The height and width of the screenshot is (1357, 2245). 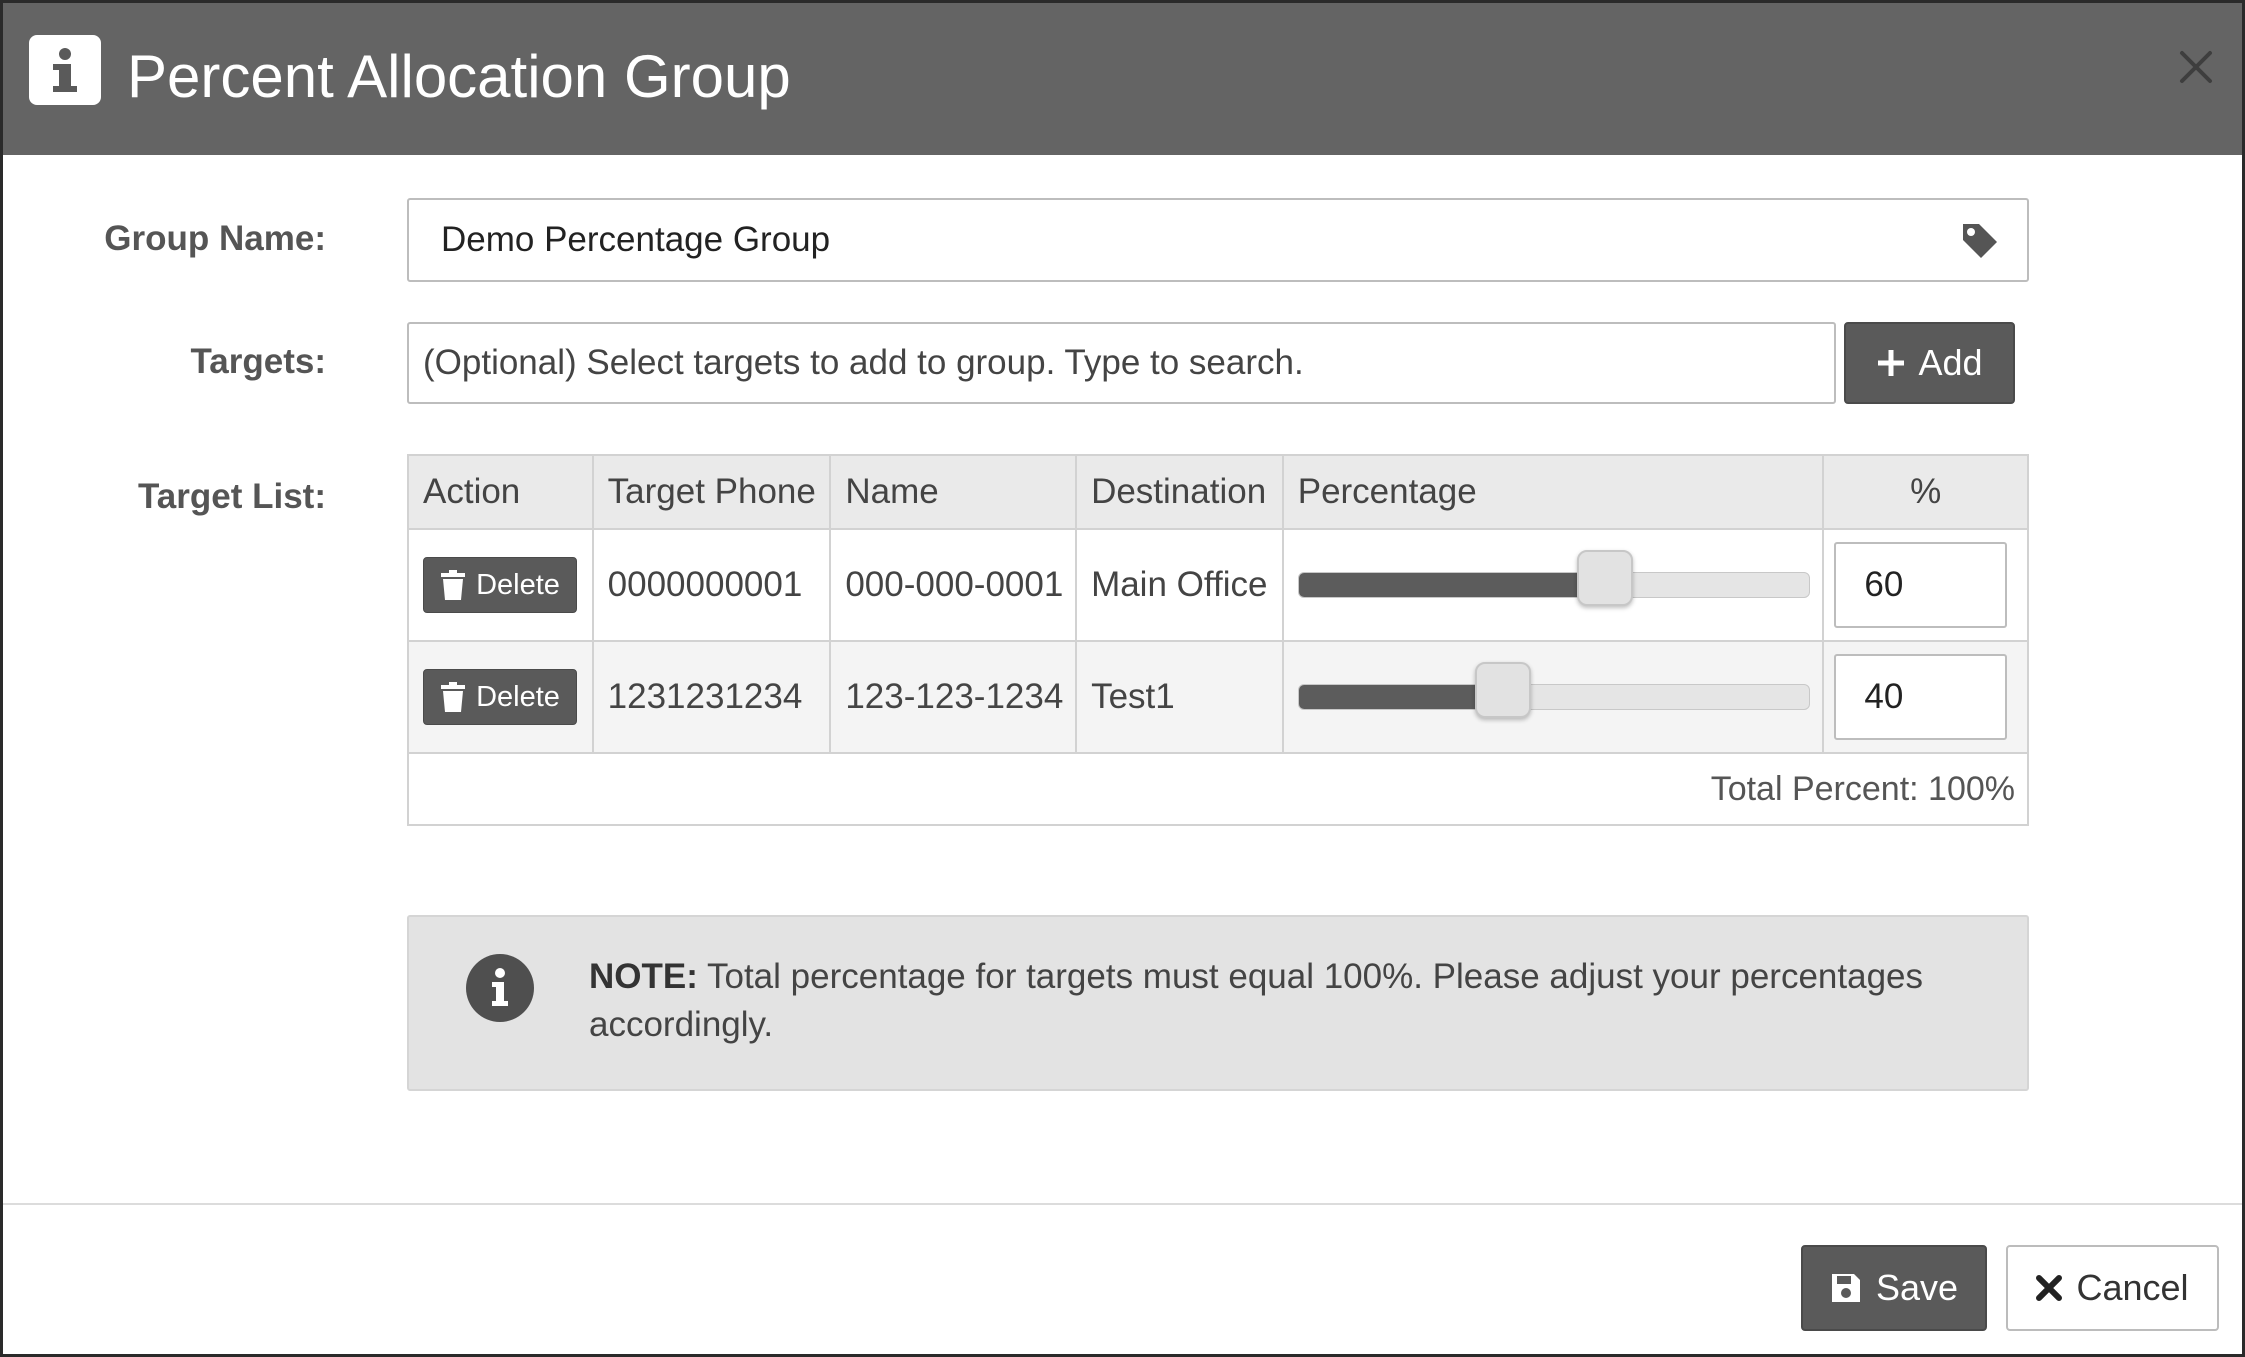 I want to click on add-target-button: Add, so click(x=1929, y=363).